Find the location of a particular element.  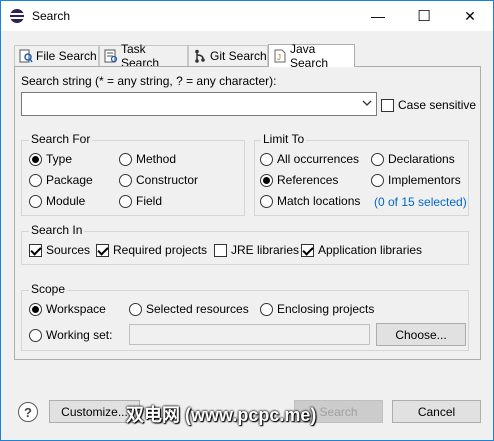

java-search-icon: J is located at coordinates (280, 56).